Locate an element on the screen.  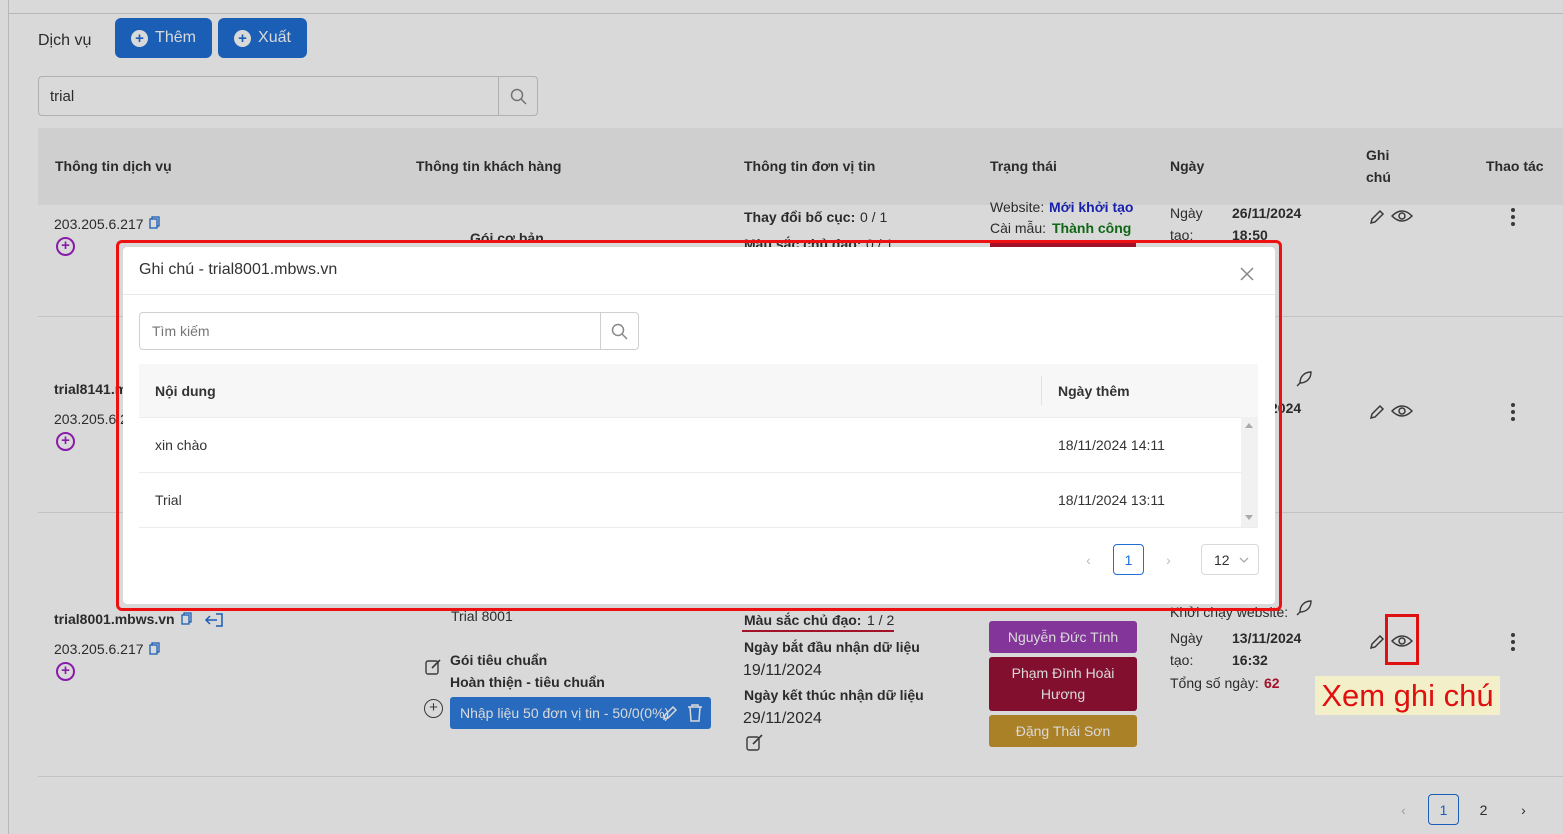
view-note-highlight-box is located at coordinates (1402, 639).